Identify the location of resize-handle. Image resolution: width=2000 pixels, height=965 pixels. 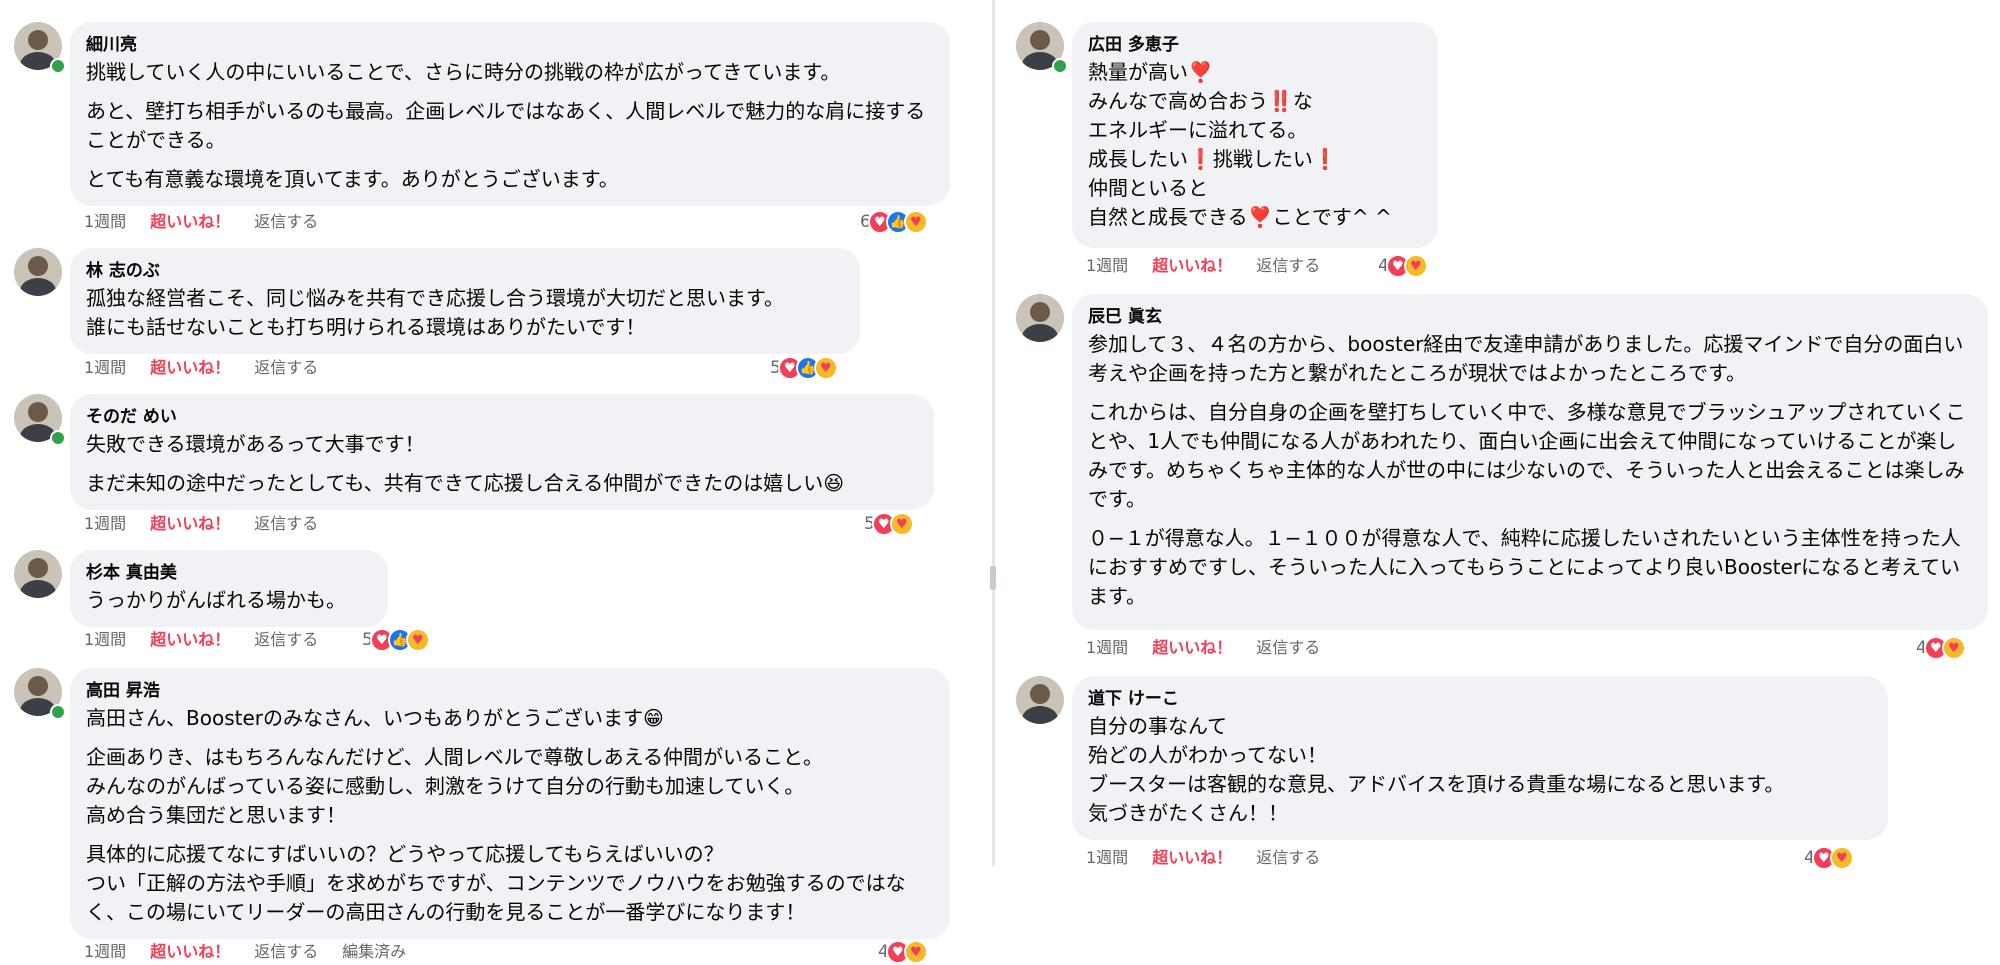
(993, 578).